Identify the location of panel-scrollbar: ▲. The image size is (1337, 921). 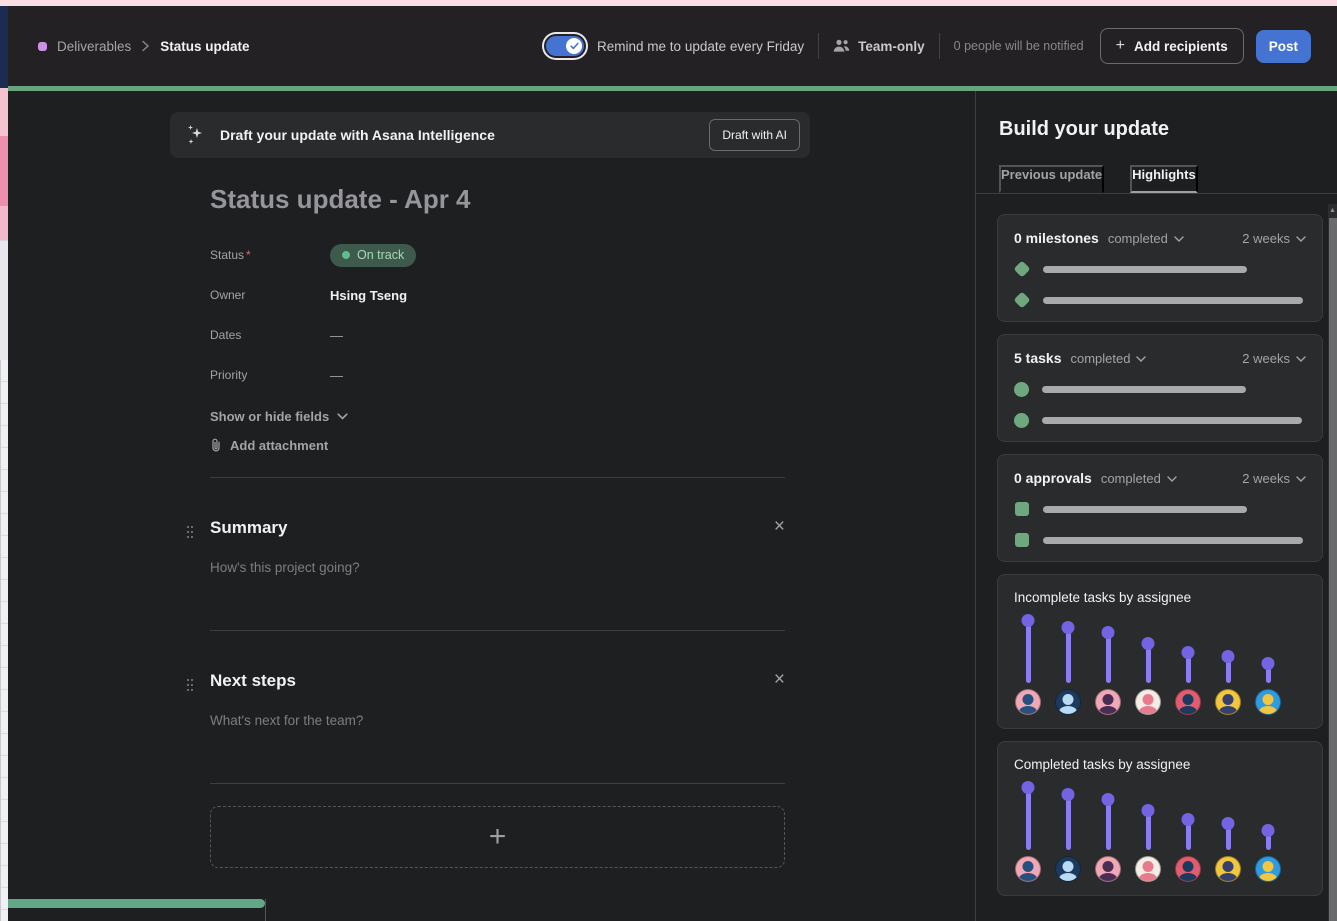
(1332, 562).